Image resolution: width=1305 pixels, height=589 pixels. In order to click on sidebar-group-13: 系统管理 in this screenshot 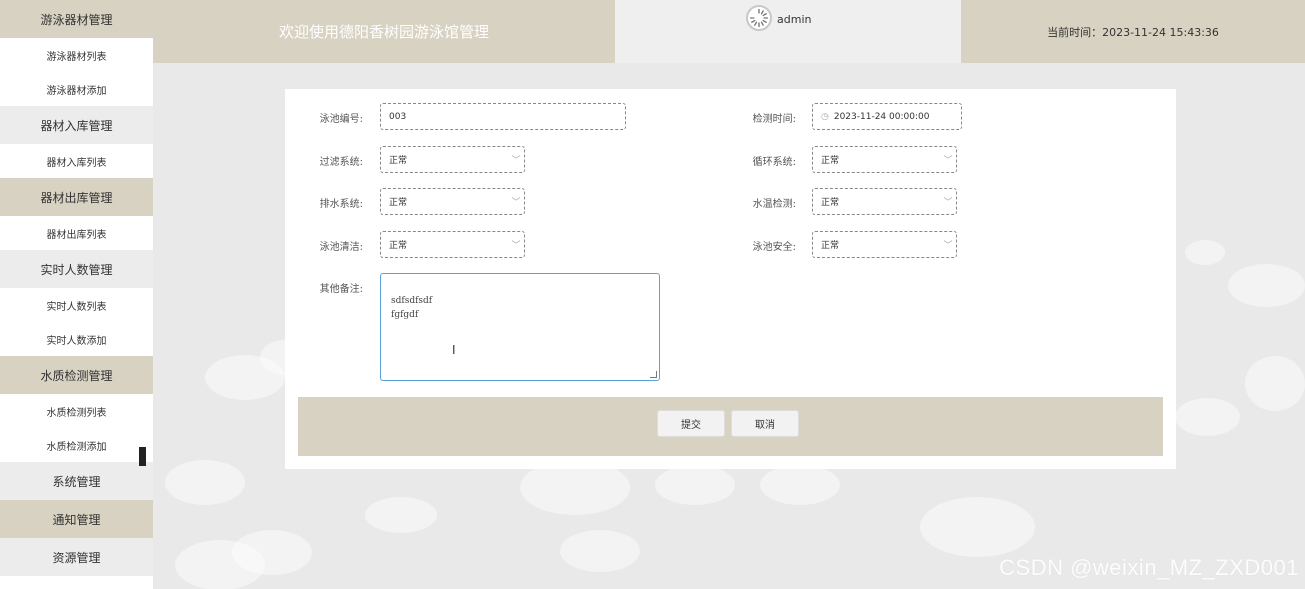, I will do `click(76, 481)`.